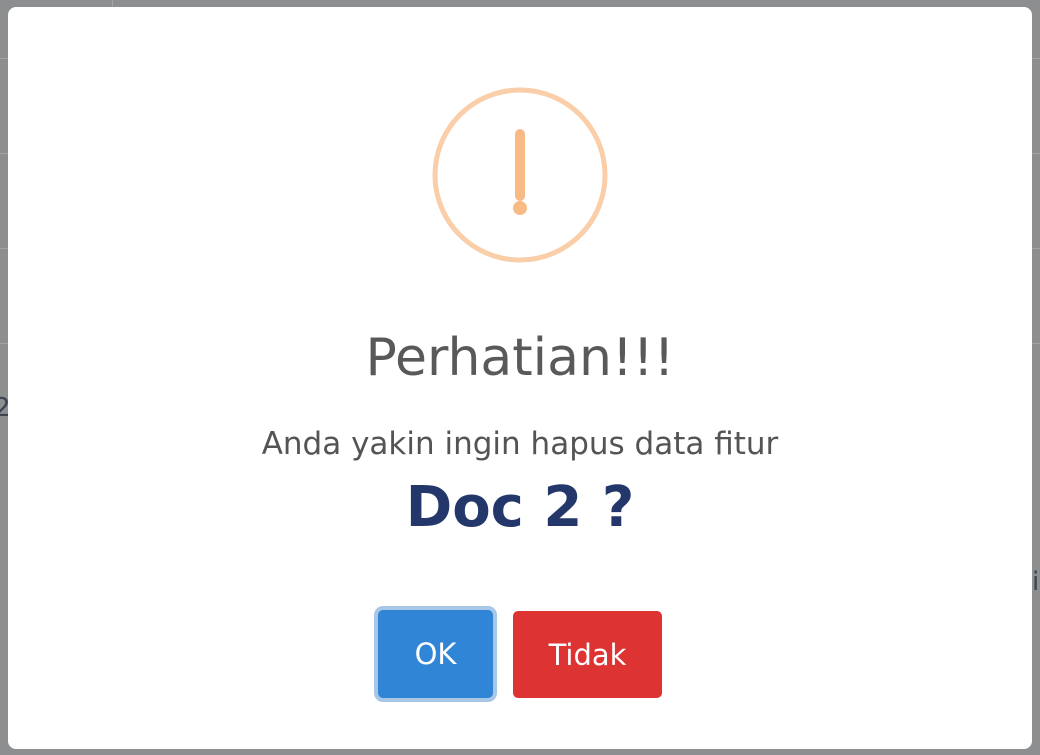 The image size is (1040, 755). What do you see at coordinates (520, 507) in the screenshot?
I see `dialog-item-name: Doc 2 ?` at bounding box center [520, 507].